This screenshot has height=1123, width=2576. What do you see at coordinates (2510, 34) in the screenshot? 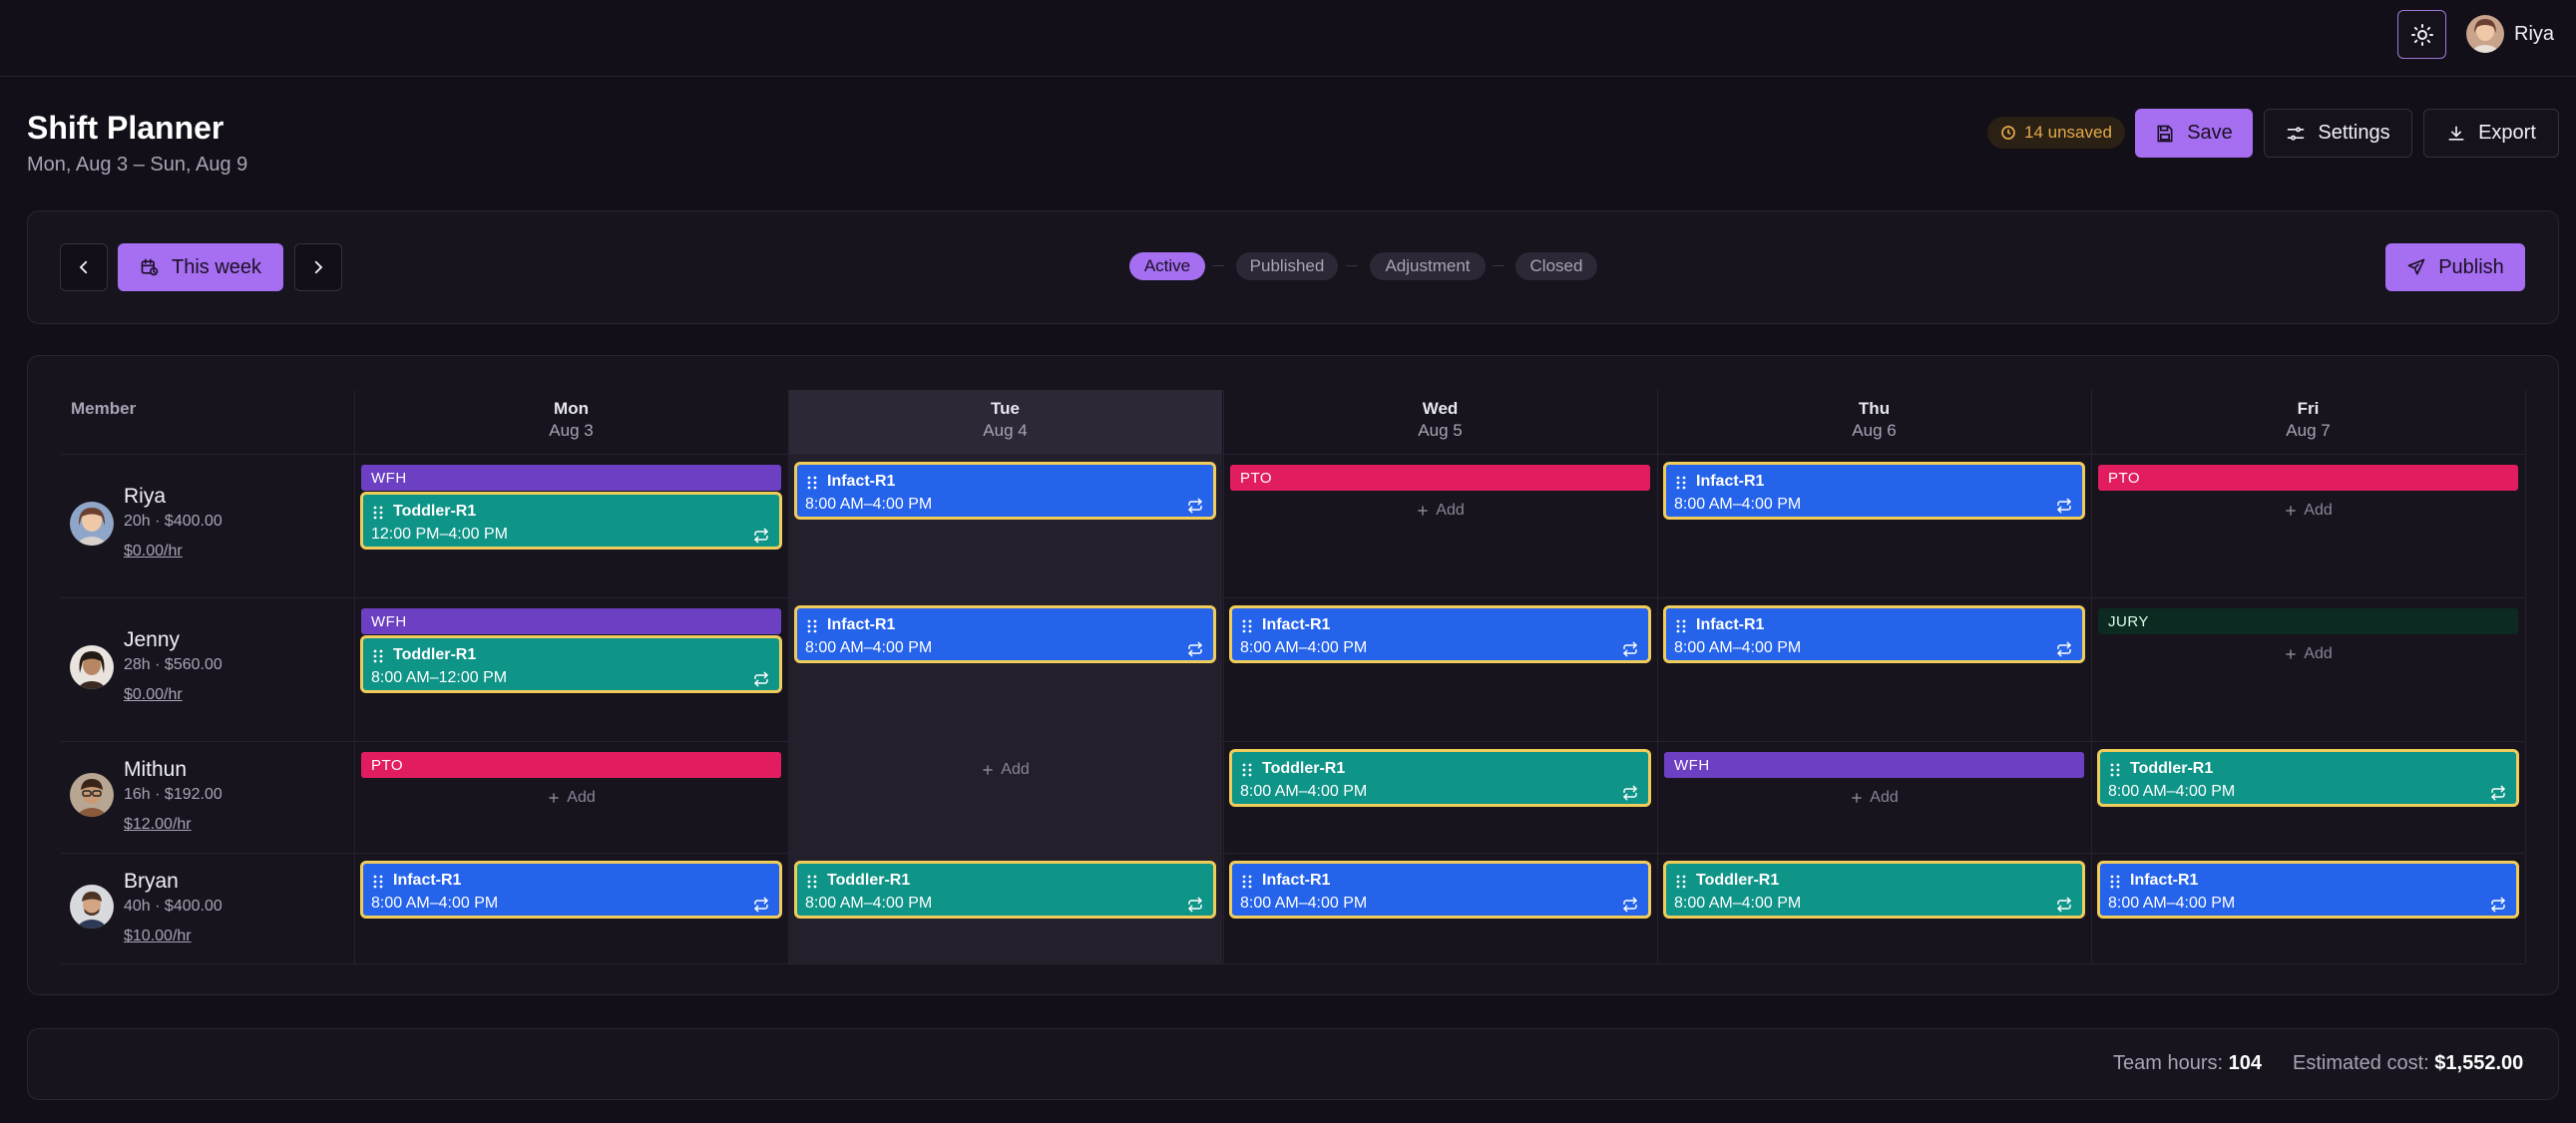
I see `user-menu: Riya` at bounding box center [2510, 34].